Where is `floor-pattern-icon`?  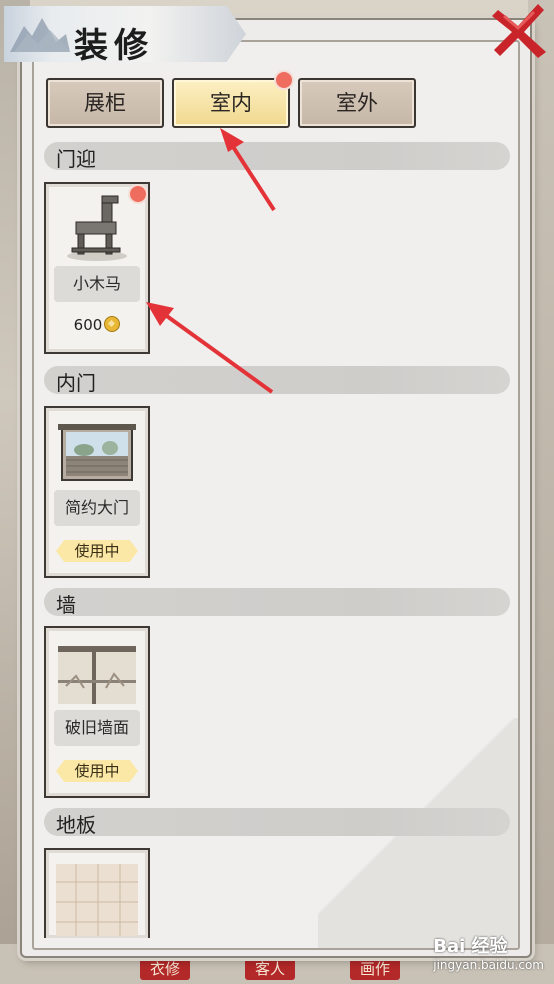
floor-pattern-icon is located at coordinates (97, 900).